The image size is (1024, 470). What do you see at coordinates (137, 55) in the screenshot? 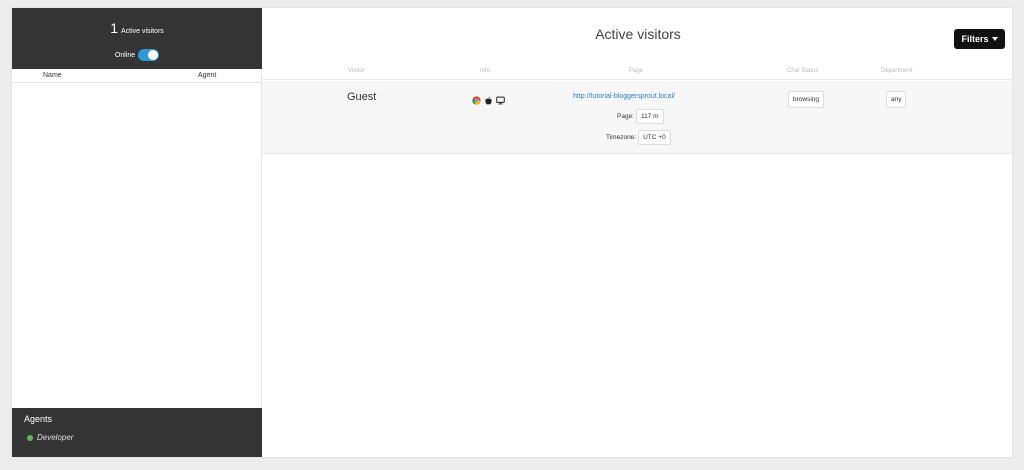
I see `online-row: Online` at bounding box center [137, 55].